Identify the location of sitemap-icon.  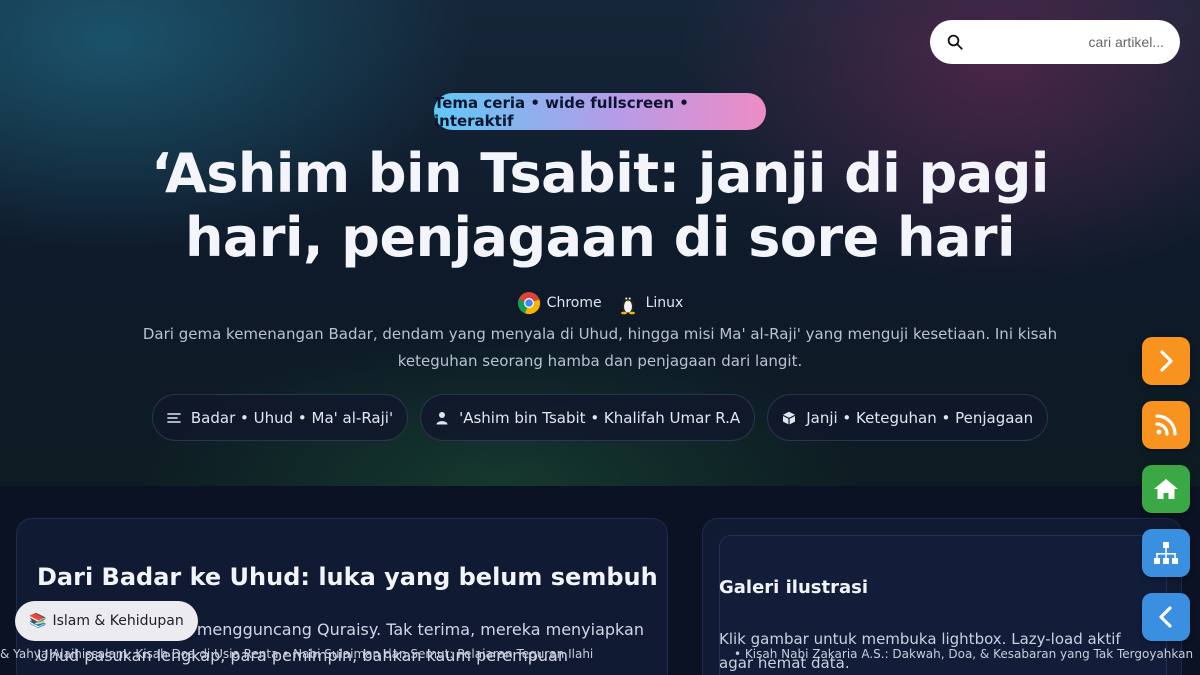
(1166, 553).